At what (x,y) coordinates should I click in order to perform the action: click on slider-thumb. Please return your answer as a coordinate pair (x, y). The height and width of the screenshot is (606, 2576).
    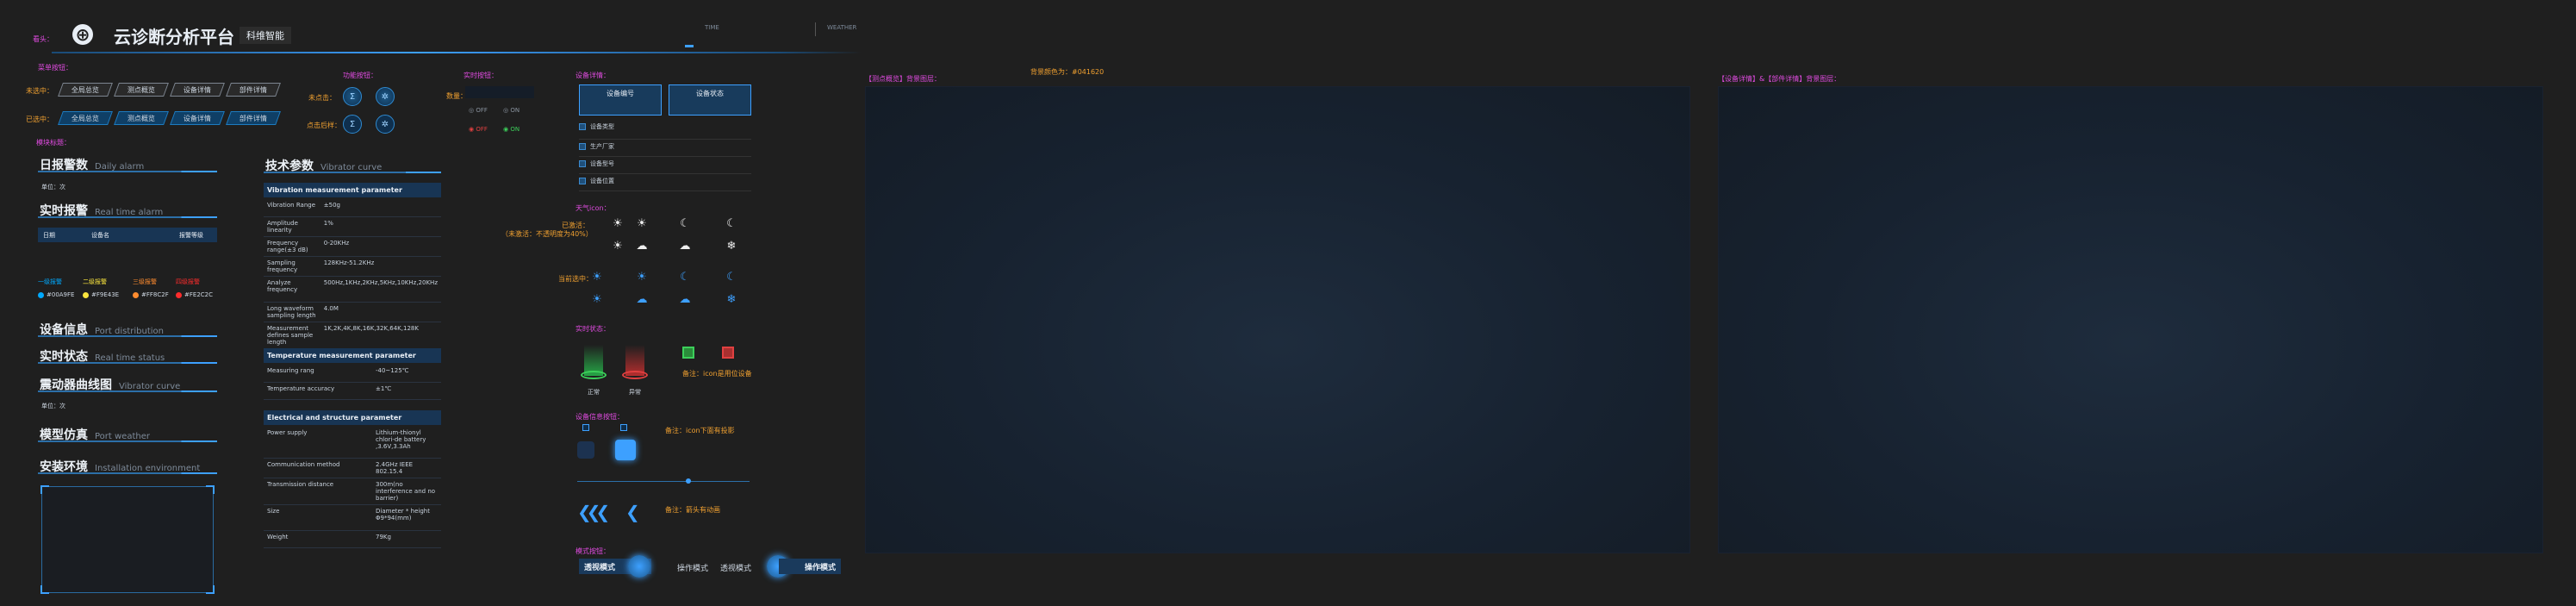
    Looking at the image, I should click on (689, 481).